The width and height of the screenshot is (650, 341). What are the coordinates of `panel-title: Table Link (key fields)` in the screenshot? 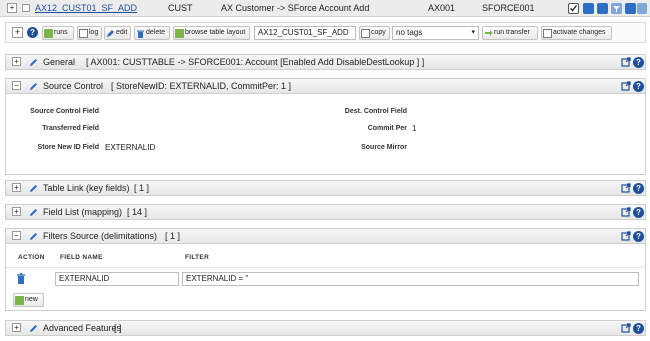 It's located at (86, 188).